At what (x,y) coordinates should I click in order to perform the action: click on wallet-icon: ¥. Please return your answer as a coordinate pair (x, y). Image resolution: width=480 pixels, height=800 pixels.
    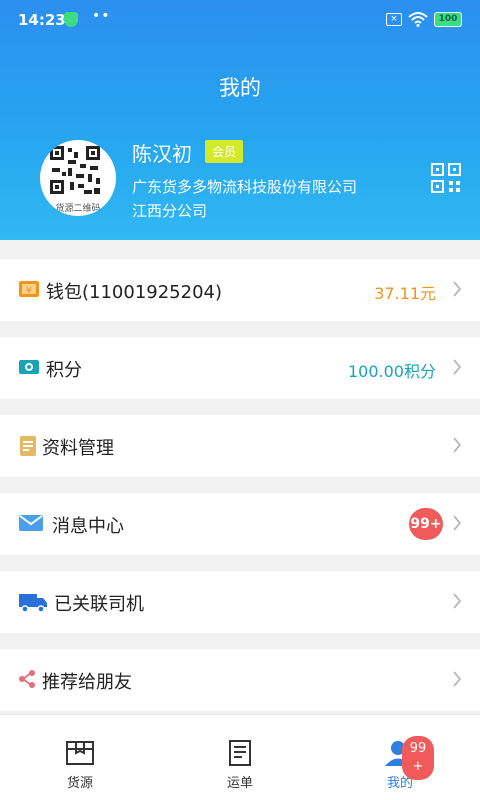
    Looking at the image, I should click on (29, 289).